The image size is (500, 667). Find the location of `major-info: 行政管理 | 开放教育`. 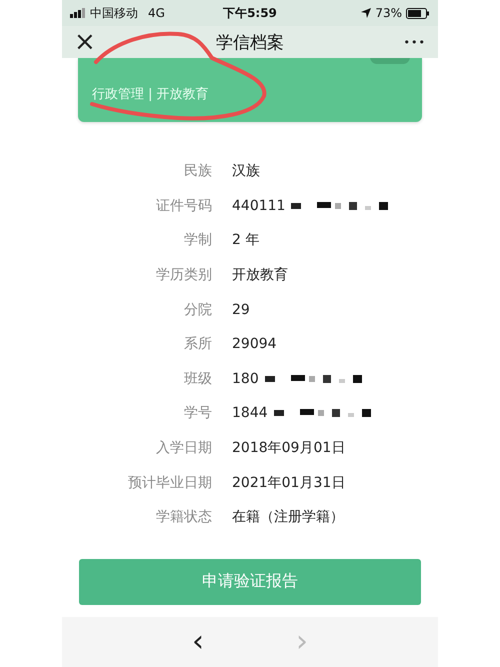

major-info: 行政管理 | 开放教育 is located at coordinates (151, 94).